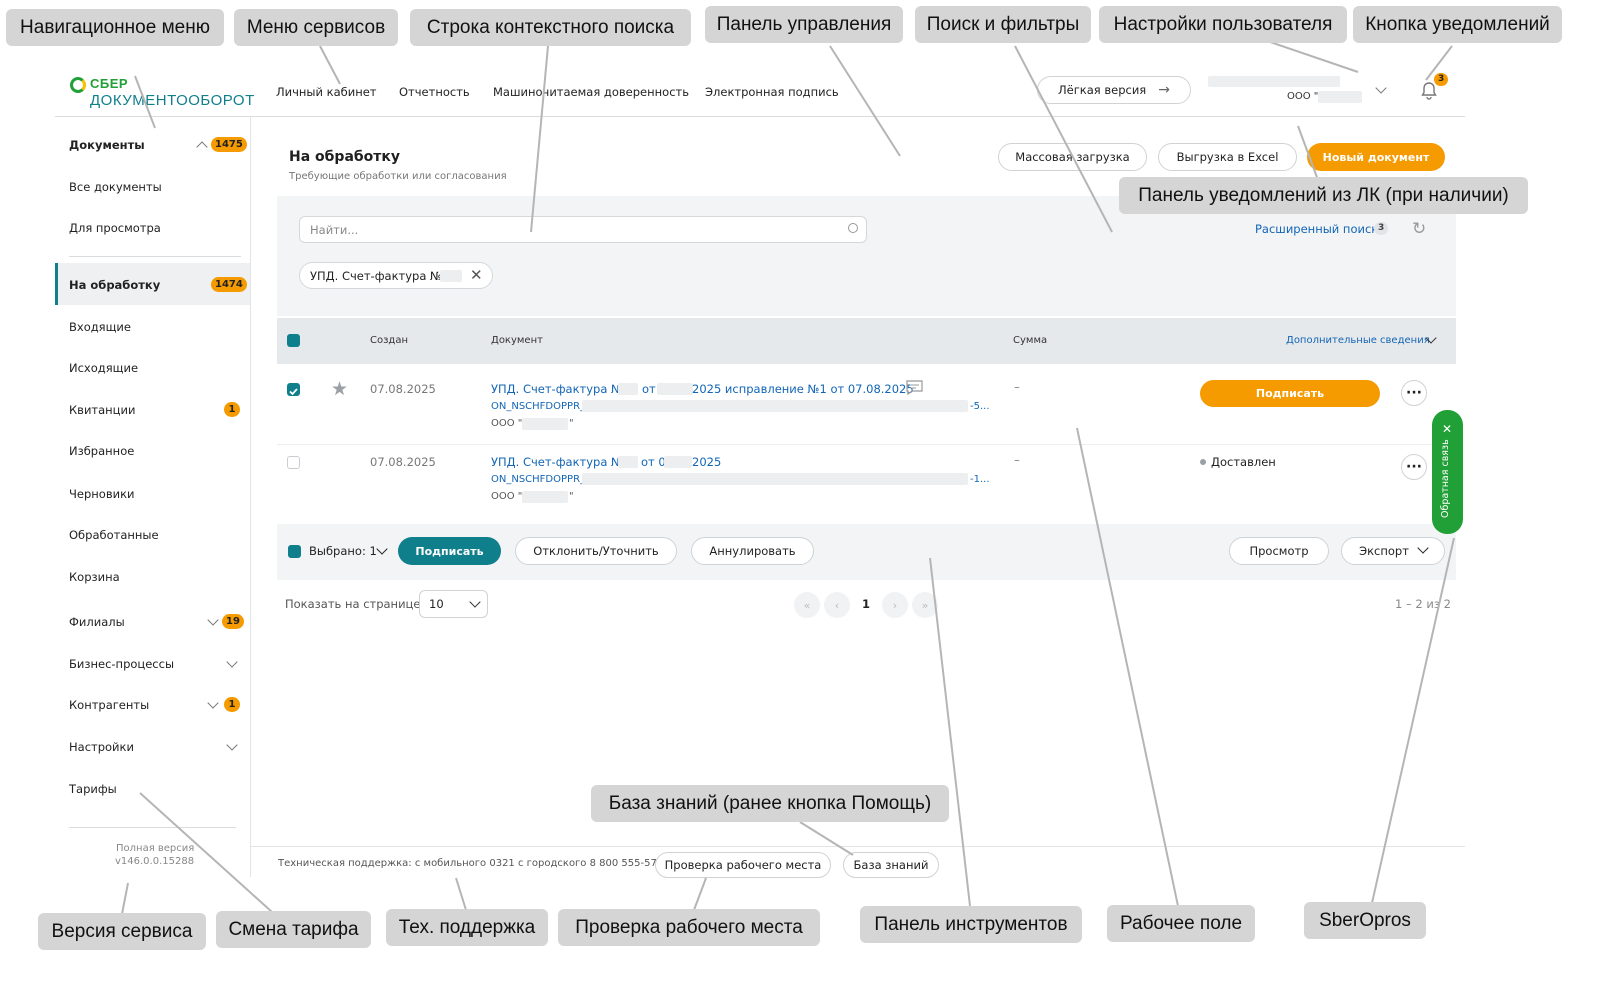 The height and width of the screenshot is (988, 1622). I want to click on callout-user-settings: Настройки пользователя, so click(1223, 24).